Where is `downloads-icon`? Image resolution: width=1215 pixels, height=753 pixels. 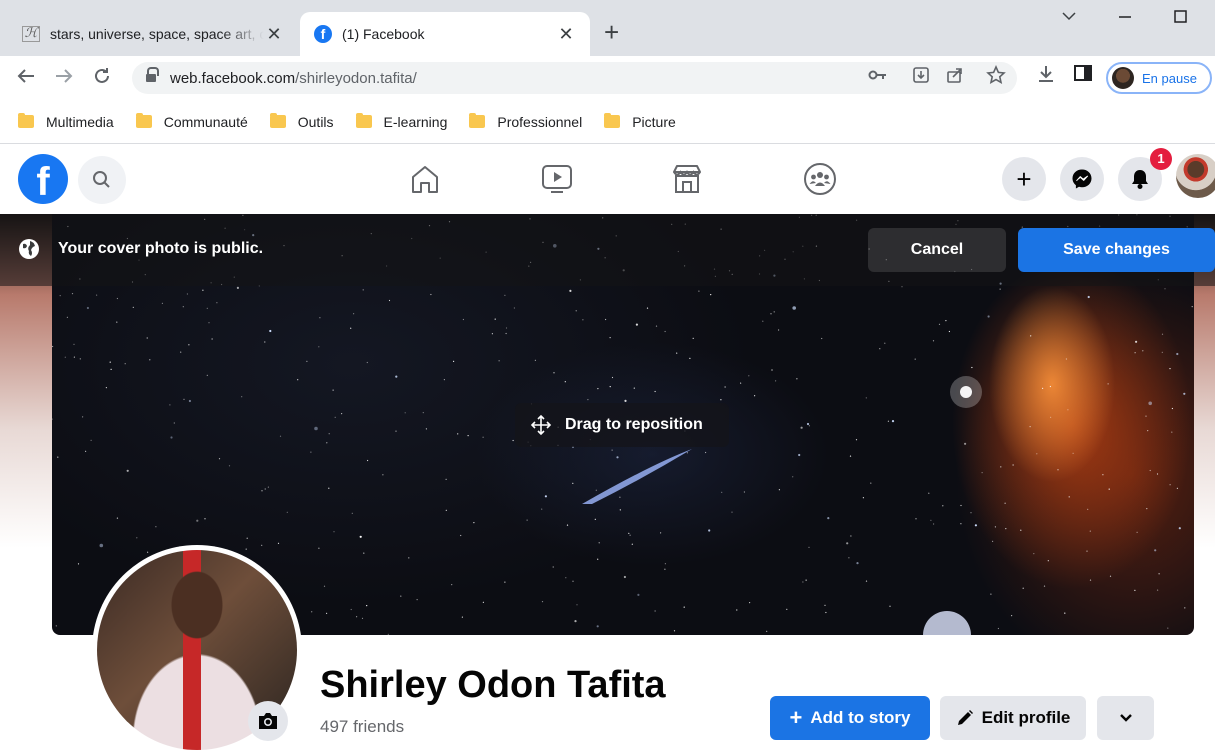 downloads-icon is located at coordinates (1046, 76).